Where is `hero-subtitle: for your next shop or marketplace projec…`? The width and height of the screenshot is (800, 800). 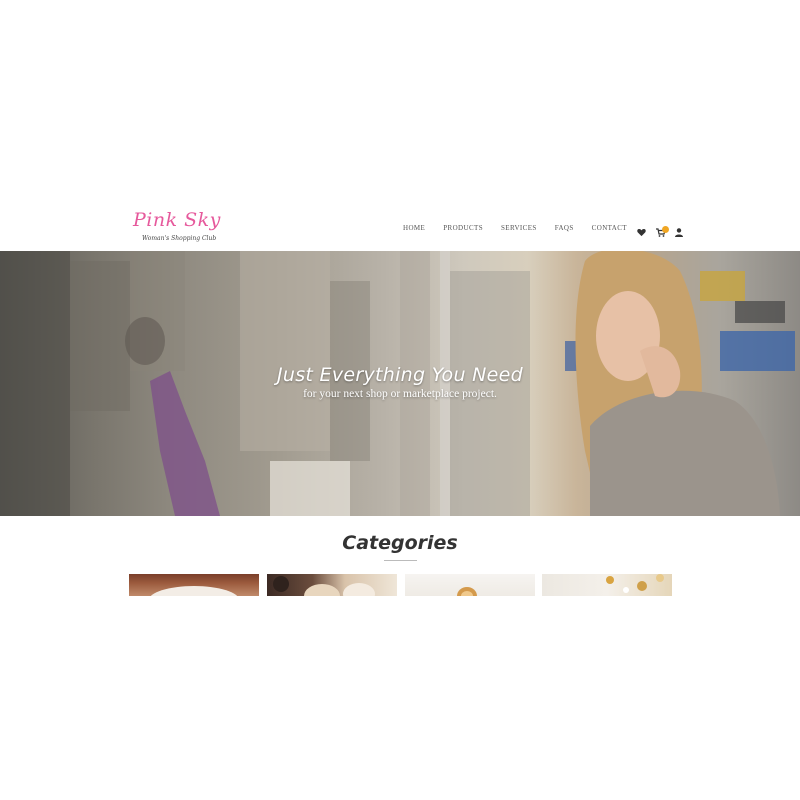 hero-subtitle: for your next shop or marketplace projec… is located at coordinates (400, 394).